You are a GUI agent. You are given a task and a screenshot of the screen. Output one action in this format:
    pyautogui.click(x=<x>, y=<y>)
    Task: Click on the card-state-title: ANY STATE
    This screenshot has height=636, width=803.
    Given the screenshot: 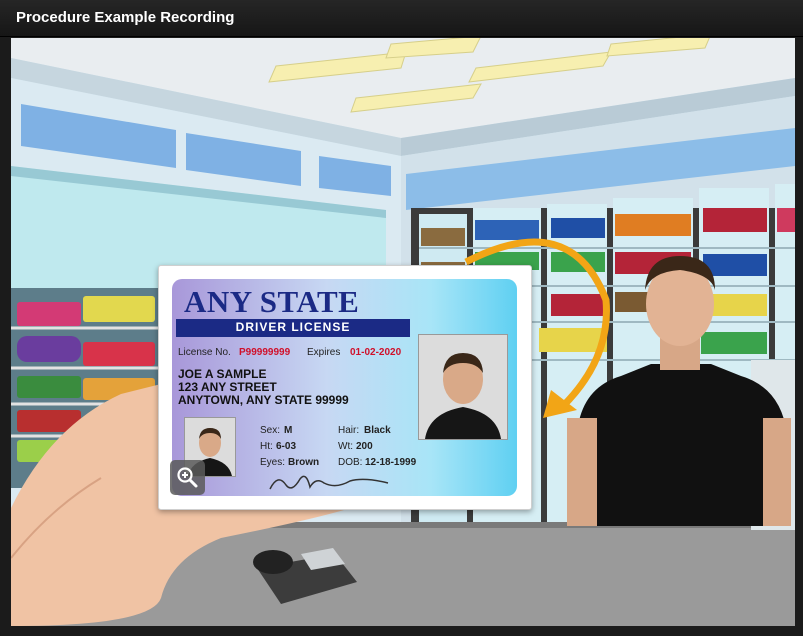 What is the action you would take?
    pyautogui.click(x=272, y=301)
    